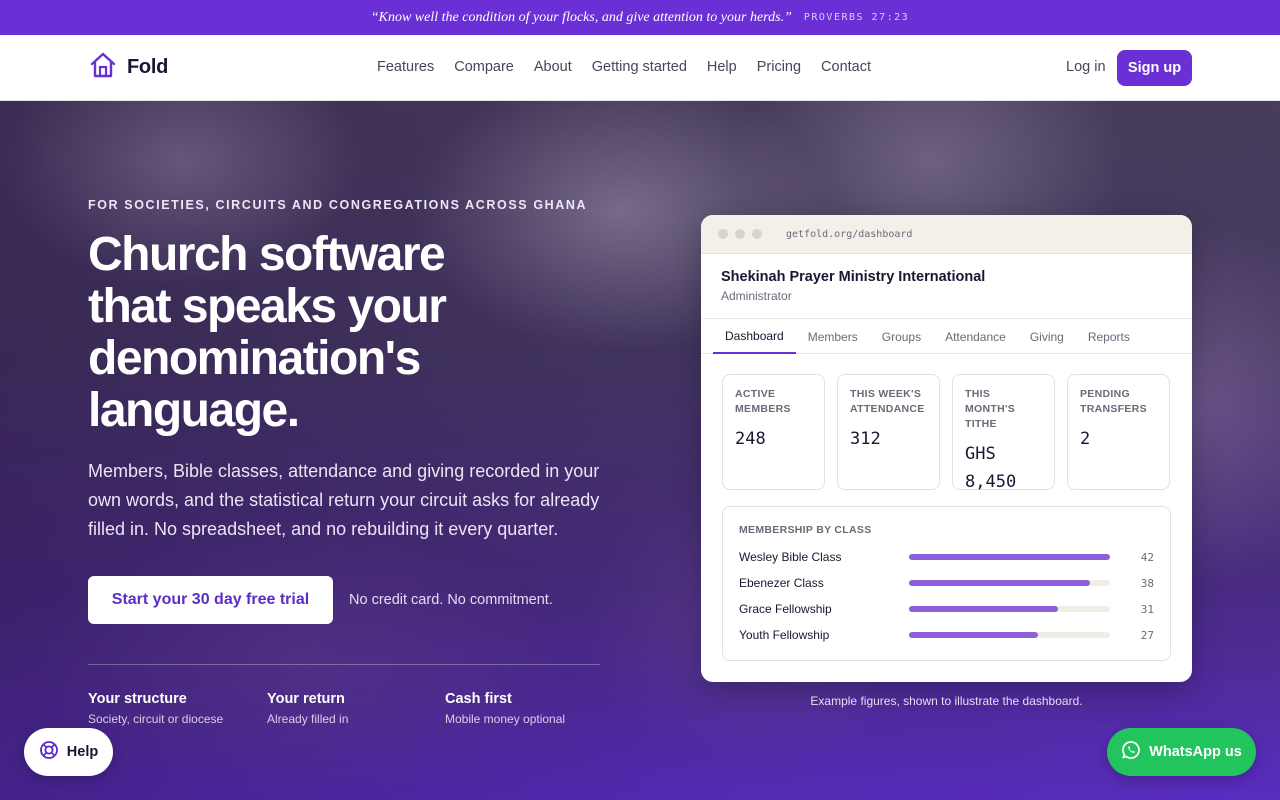  Describe the element at coordinates (478, 699) in the screenshot. I see `feature-title: Cash first` at that location.